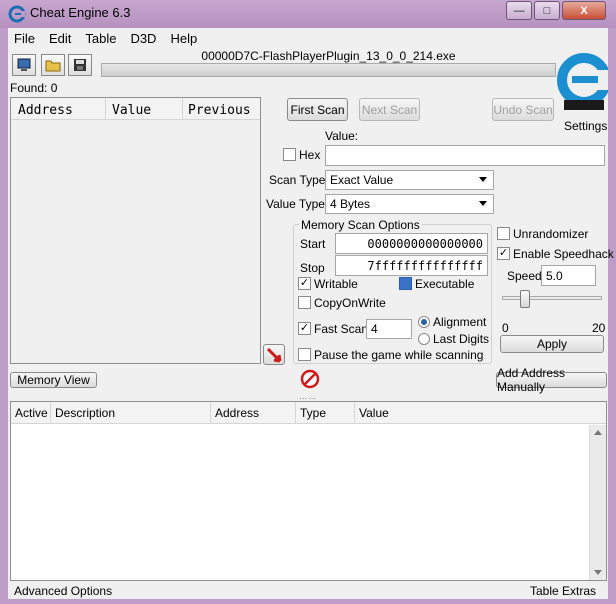 Image resolution: width=616 pixels, height=604 pixels. What do you see at coordinates (411, 265) in the screenshot?
I see `stop-address-input: 7fffffffffffffff` at bounding box center [411, 265].